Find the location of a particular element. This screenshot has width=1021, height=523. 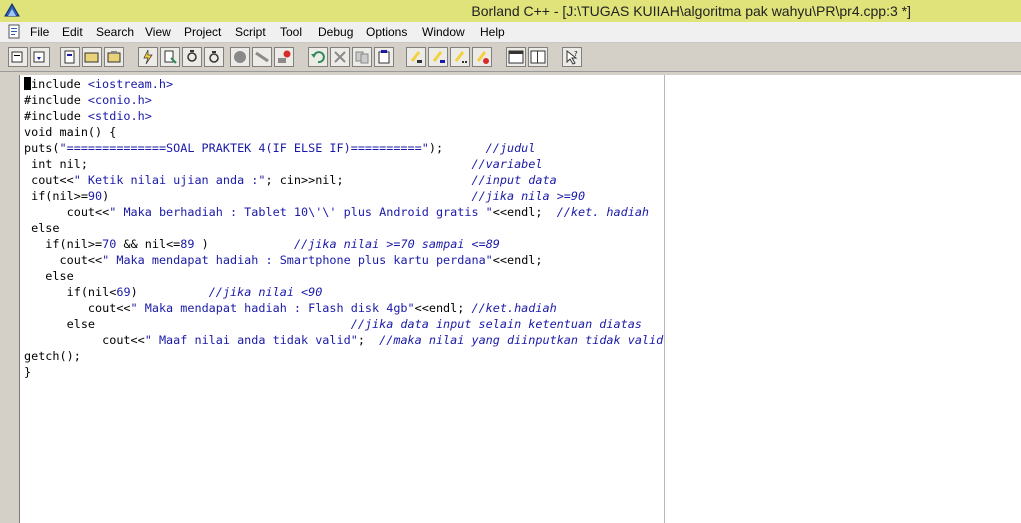

menu-project: Project is located at coordinates (202, 32).